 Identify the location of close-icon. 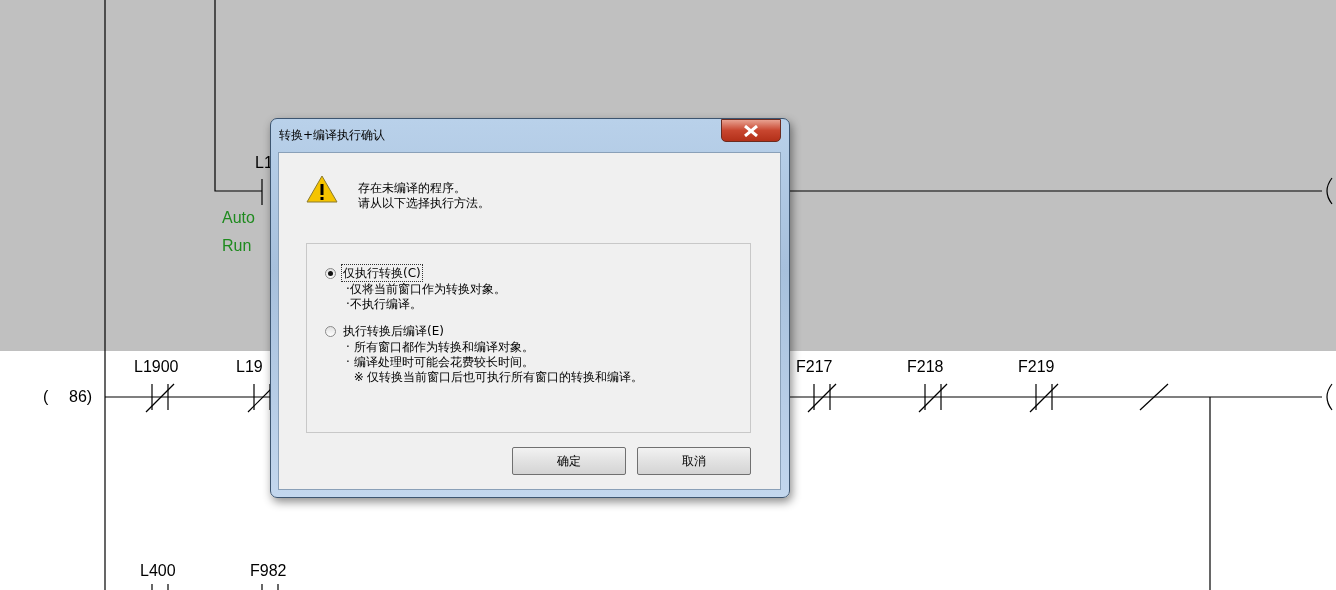
(751, 130).